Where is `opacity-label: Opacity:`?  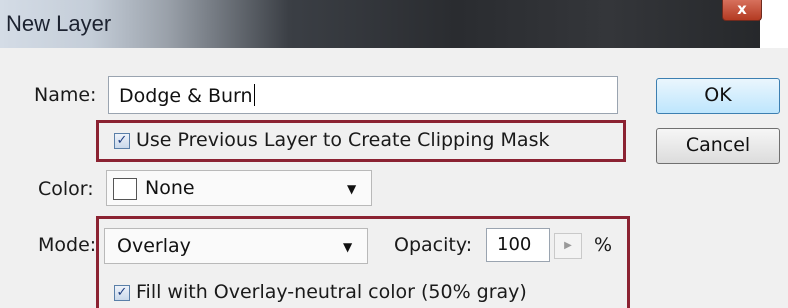 opacity-label: Opacity: is located at coordinates (433, 245).